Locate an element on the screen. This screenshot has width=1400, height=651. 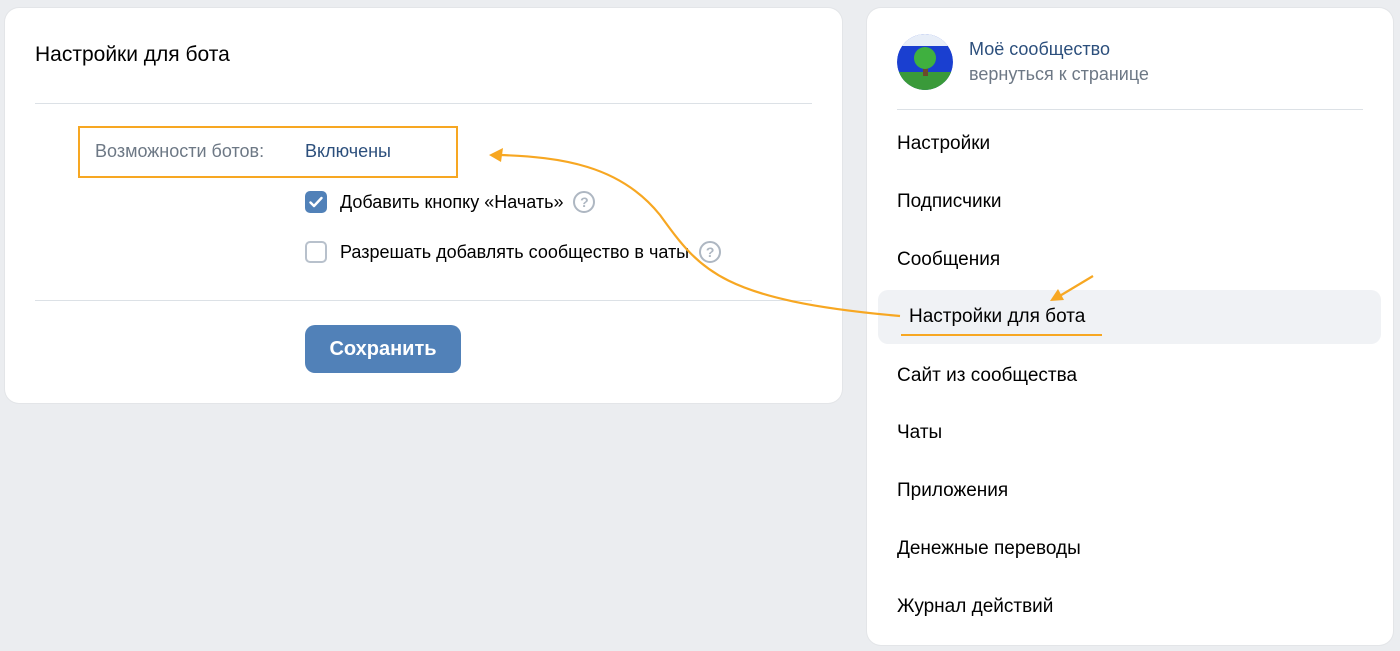
community-avatar is located at coordinates (925, 62).